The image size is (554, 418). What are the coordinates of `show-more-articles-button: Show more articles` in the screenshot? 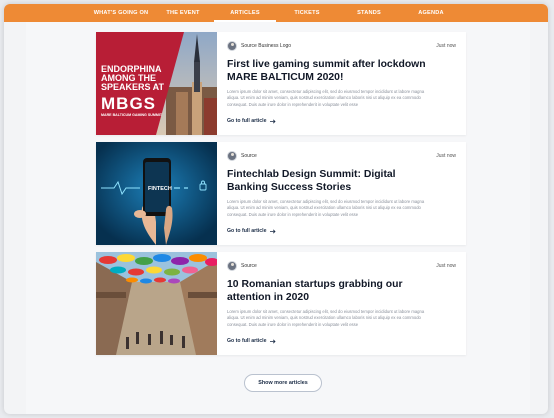 It's located at (283, 383).